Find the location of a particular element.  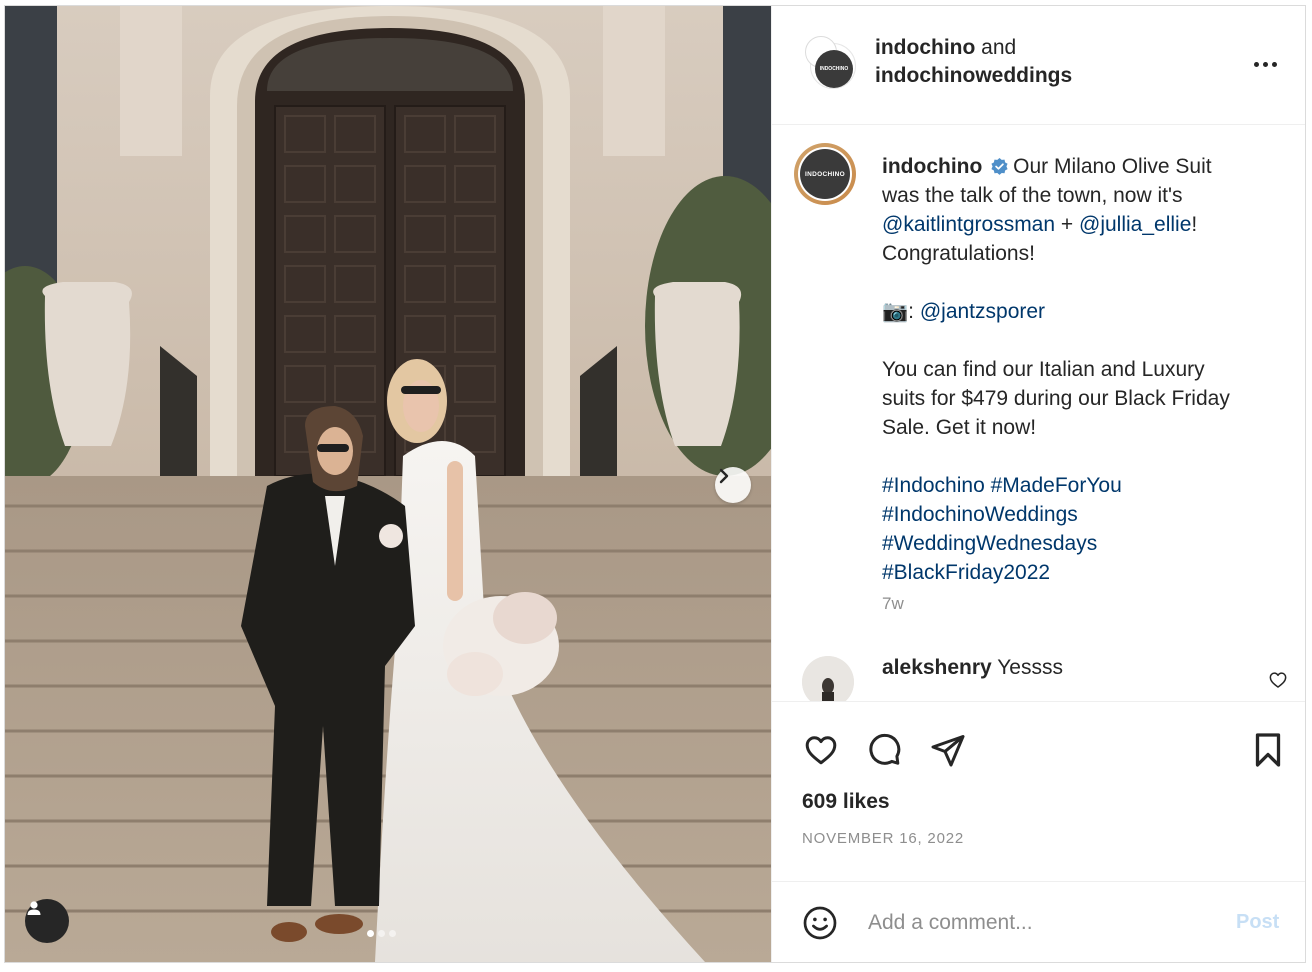

user-tag-icon is located at coordinates (34, 908).